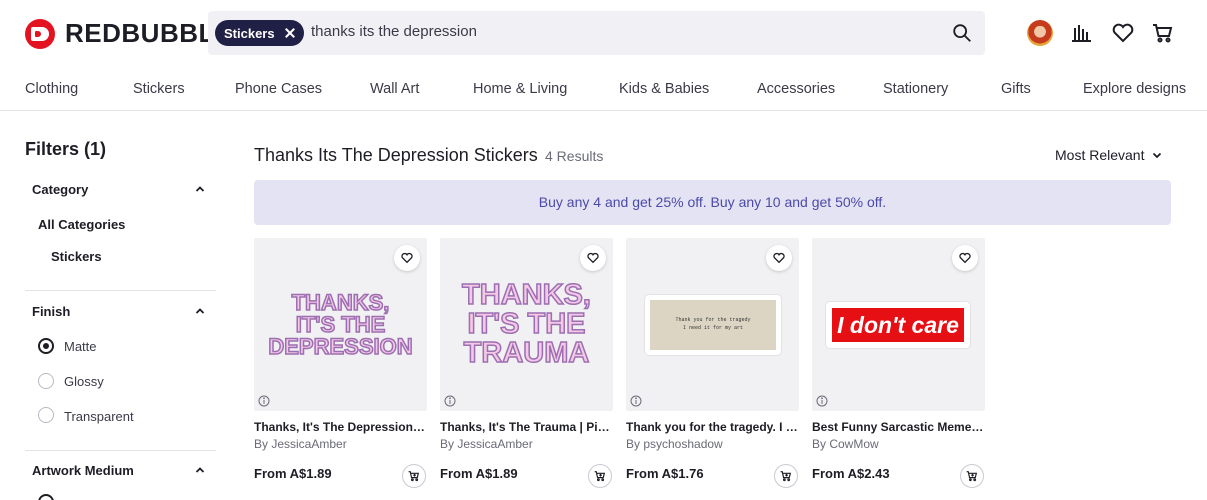 This screenshot has width=1207, height=500. I want to click on product-image: THANKS, IT'S THE DEPRESSION, so click(340, 324).